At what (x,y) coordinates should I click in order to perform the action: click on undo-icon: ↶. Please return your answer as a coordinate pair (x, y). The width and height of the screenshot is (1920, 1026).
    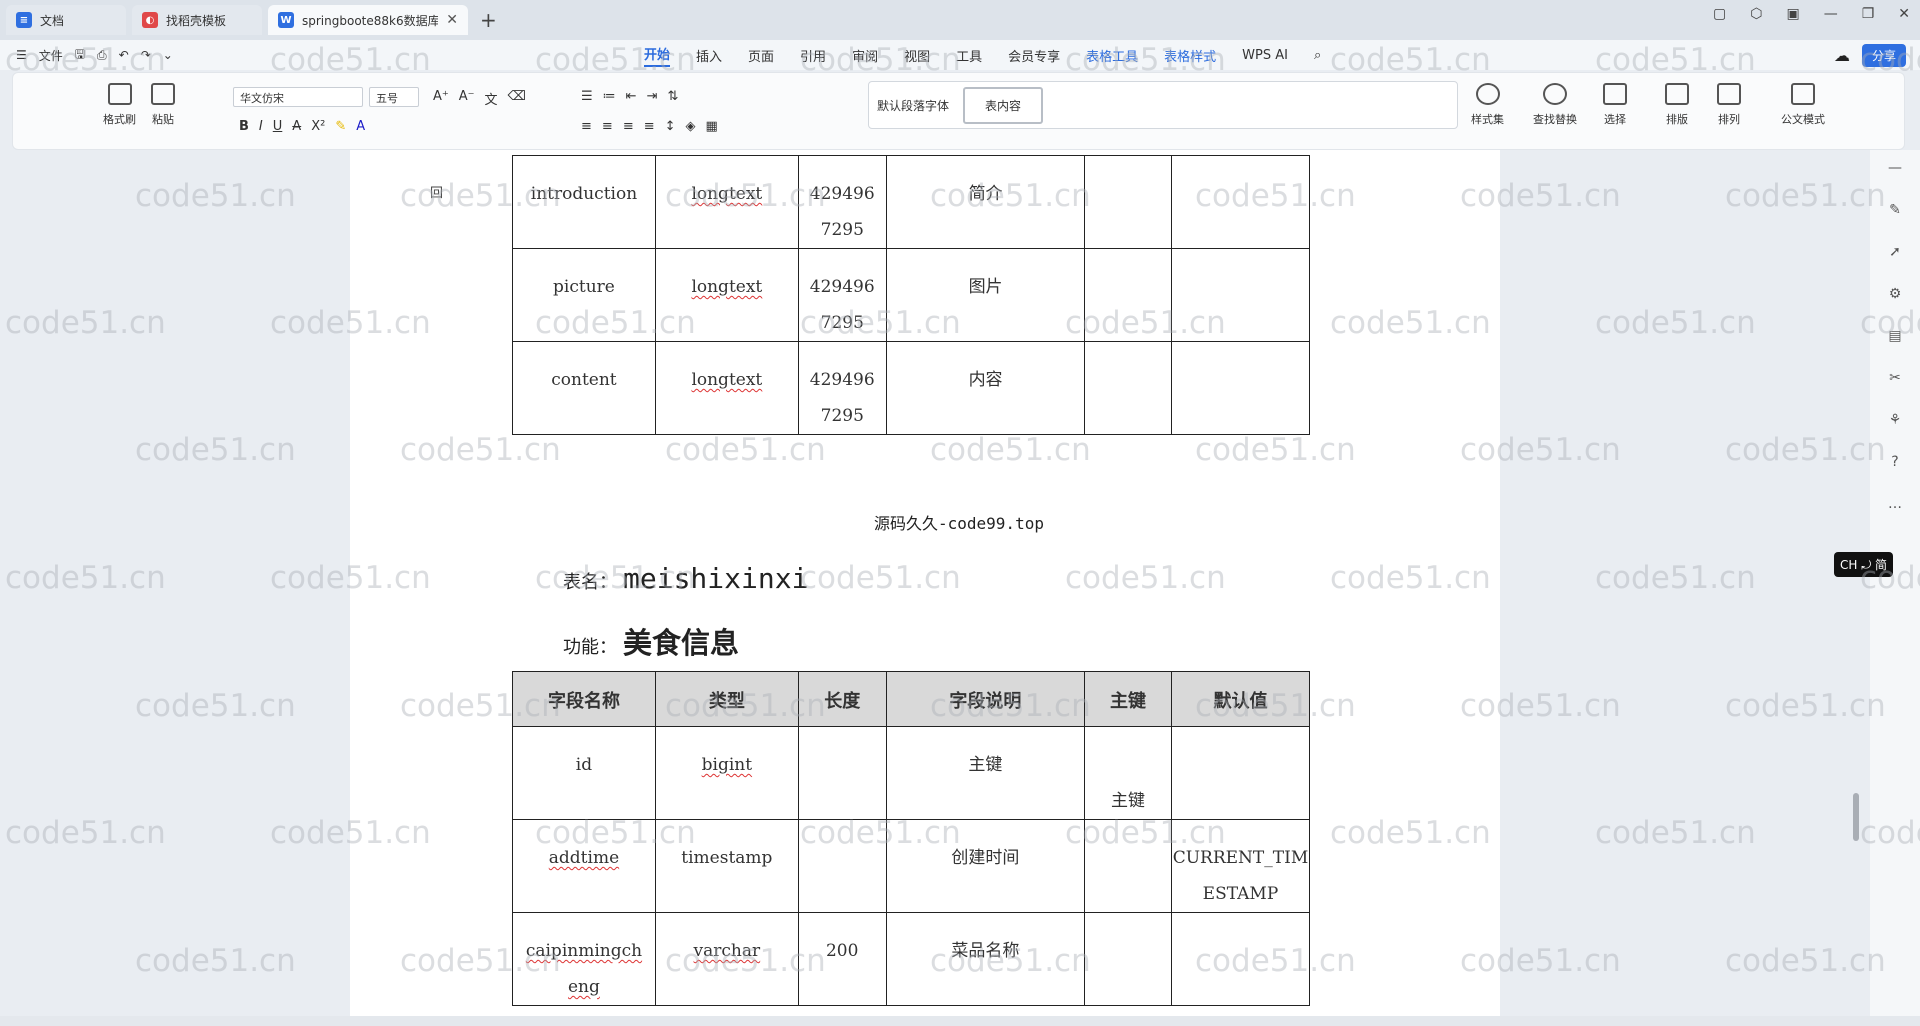
    Looking at the image, I should click on (124, 55).